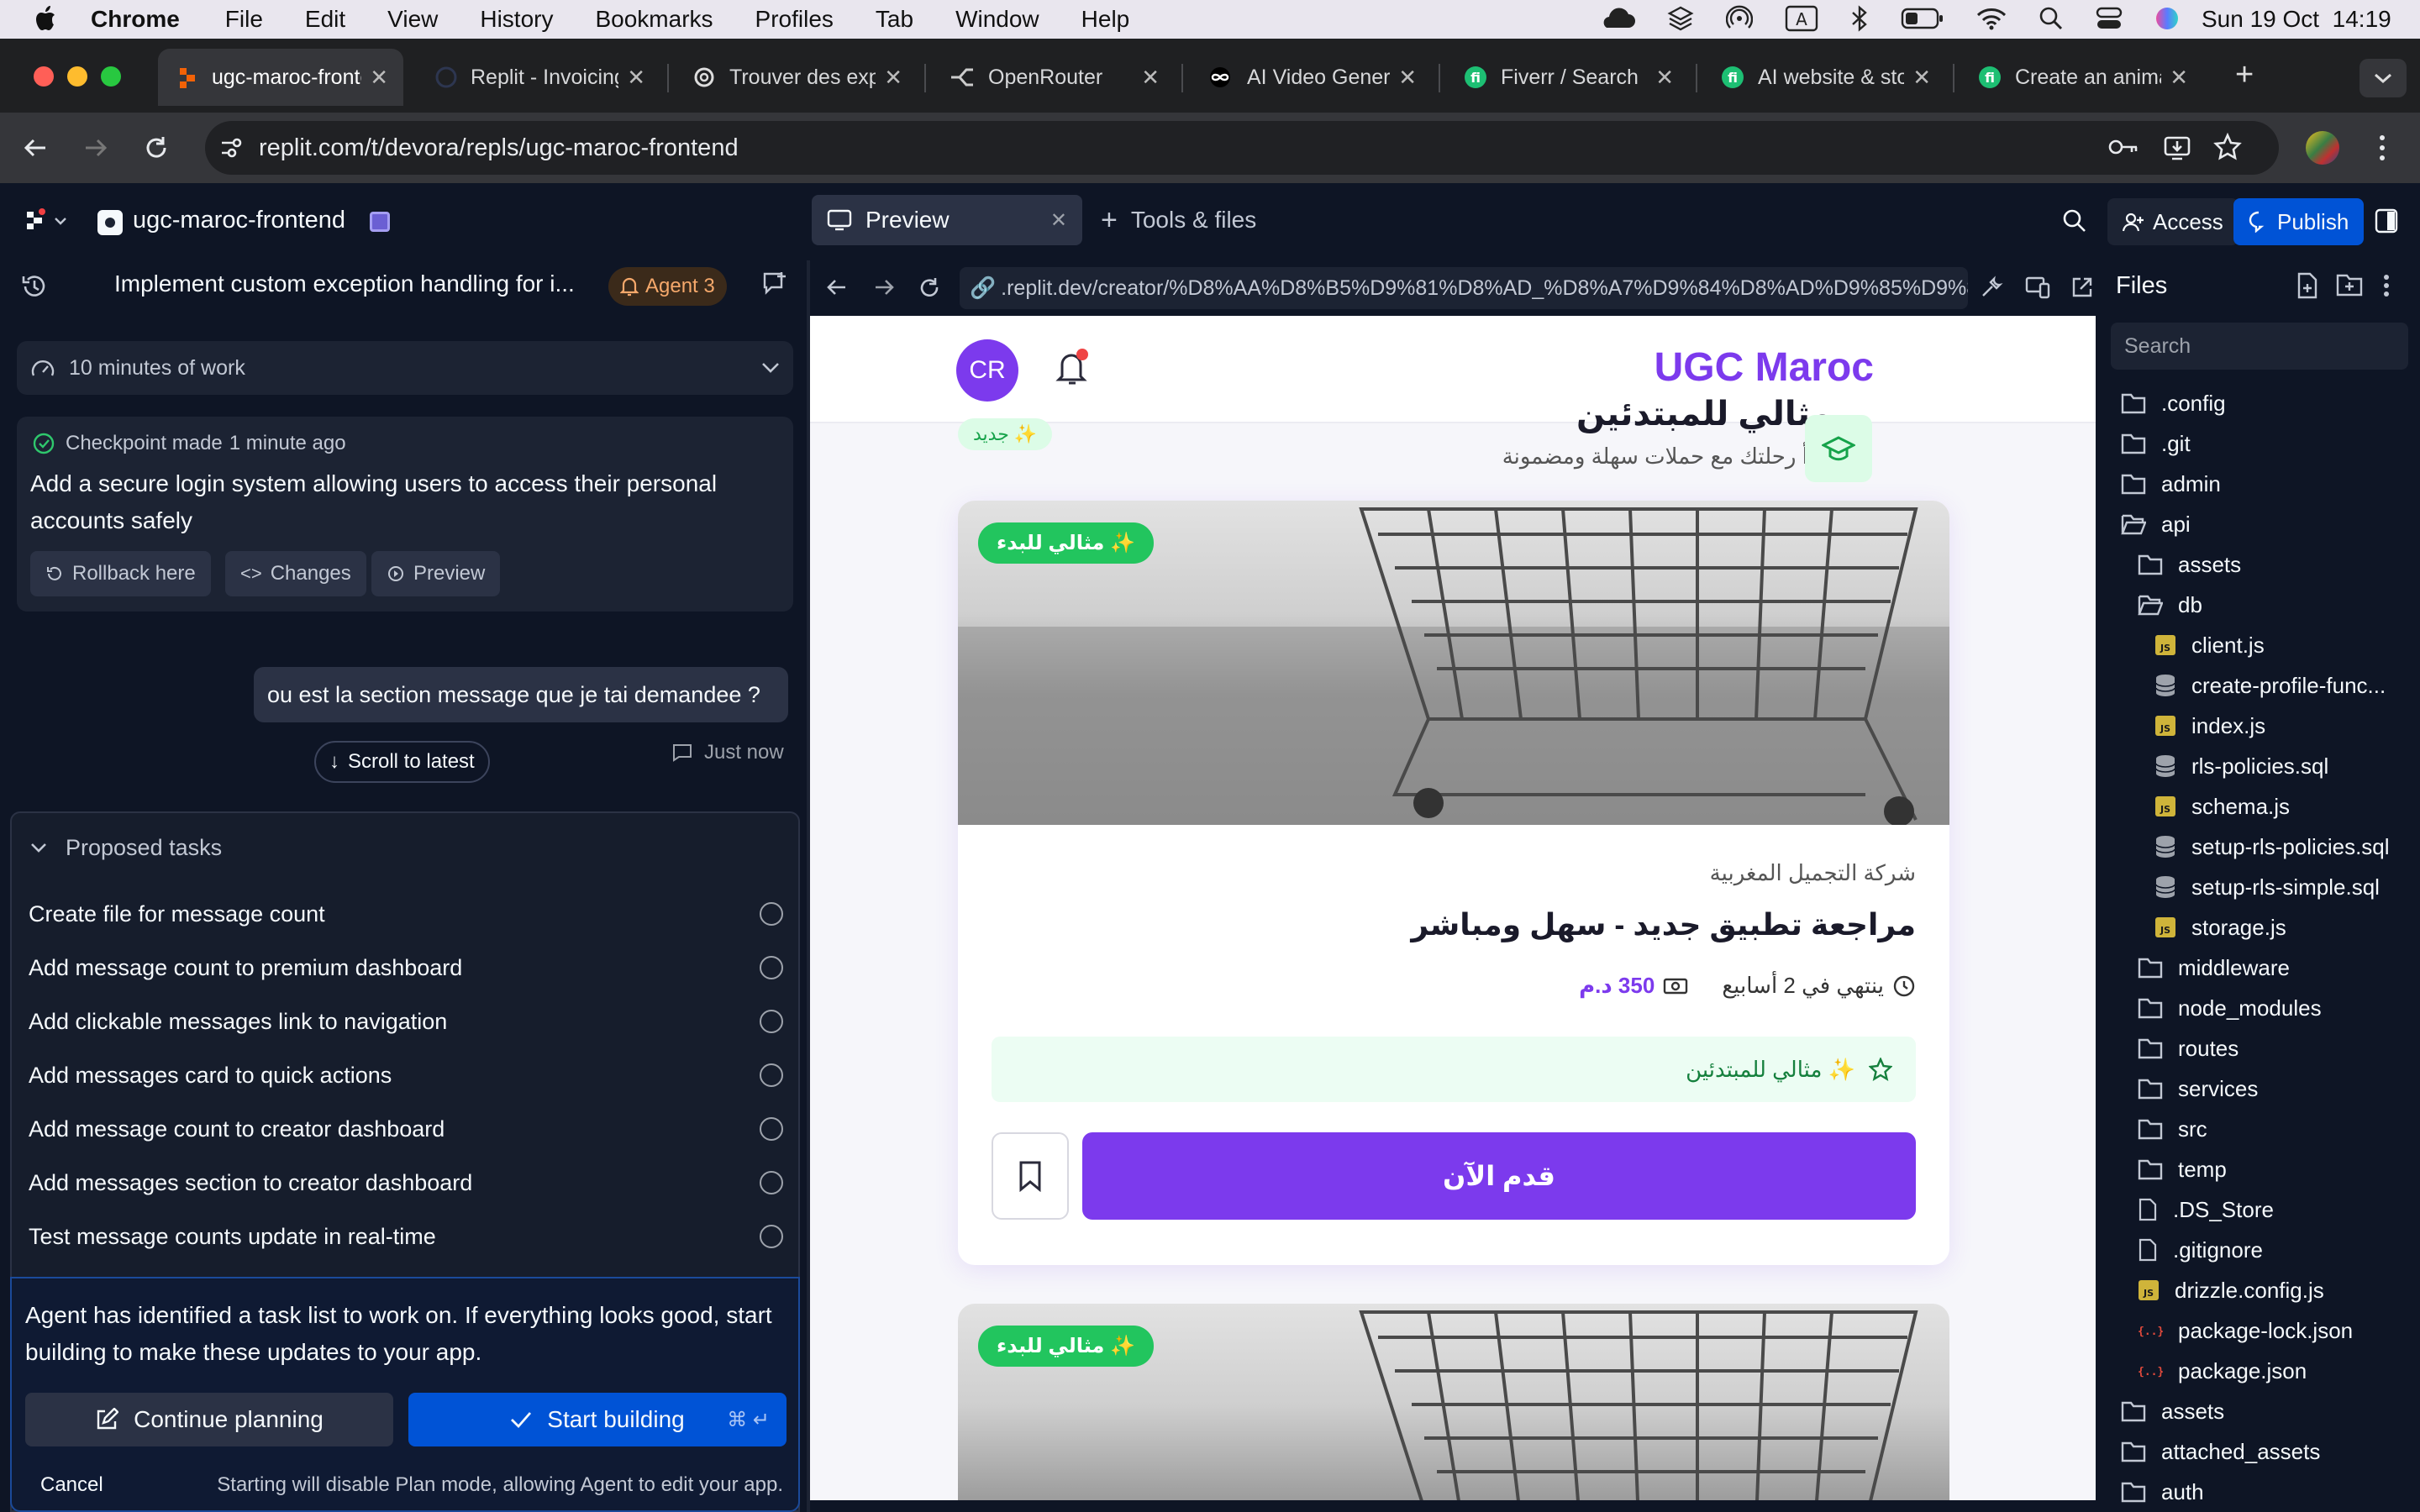 The width and height of the screenshot is (2420, 1512). What do you see at coordinates (135, 19) in the screenshot?
I see `app-menu-chrome: Chrome` at bounding box center [135, 19].